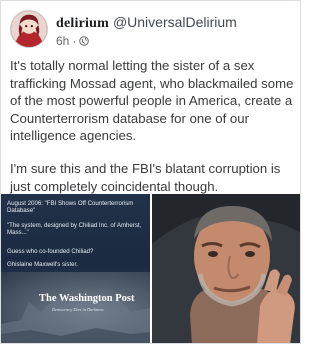 This screenshot has width=320, height=344. What do you see at coordinates (175, 22) in the screenshot?
I see `handle: @UniversalDelirium` at bounding box center [175, 22].